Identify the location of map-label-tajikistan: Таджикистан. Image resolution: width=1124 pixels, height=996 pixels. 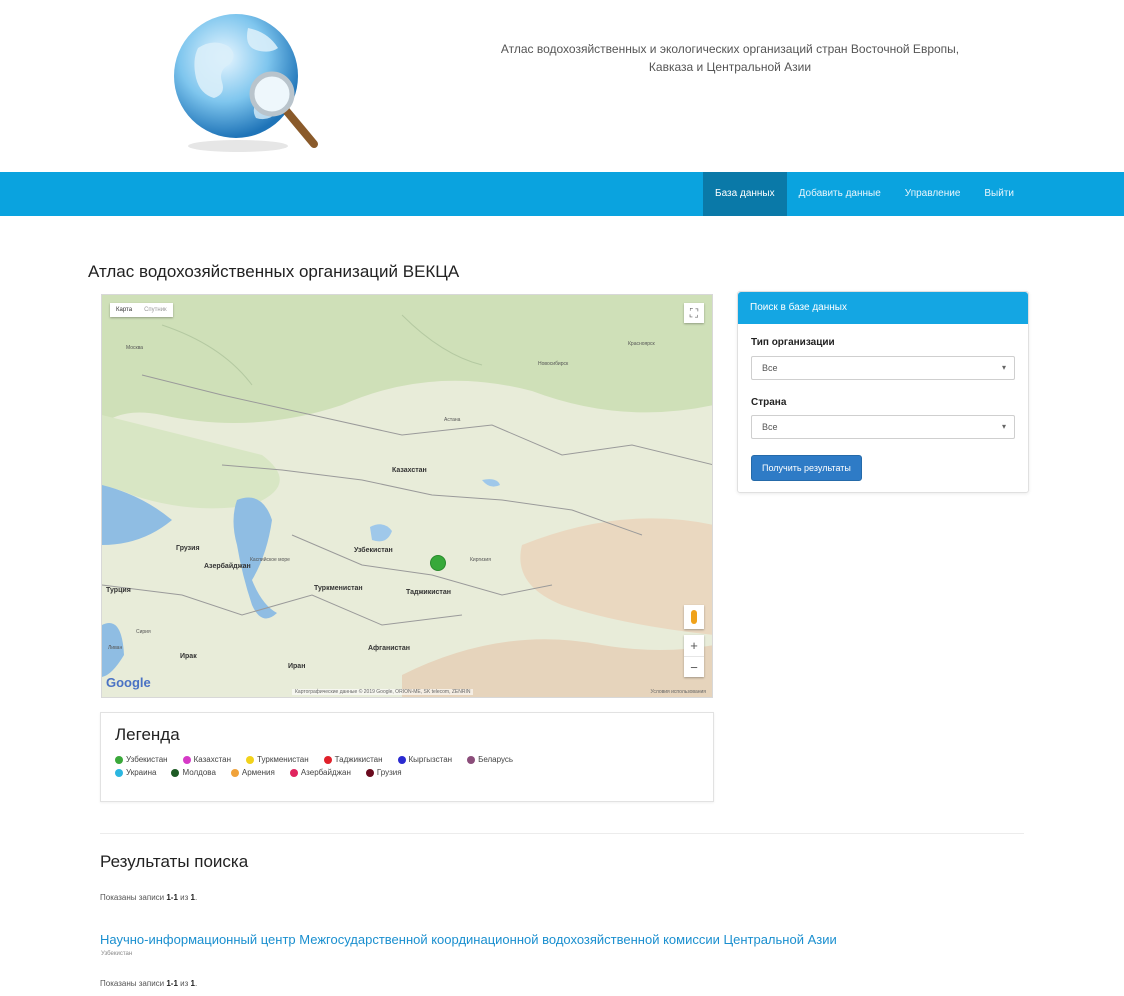
(428, 592).